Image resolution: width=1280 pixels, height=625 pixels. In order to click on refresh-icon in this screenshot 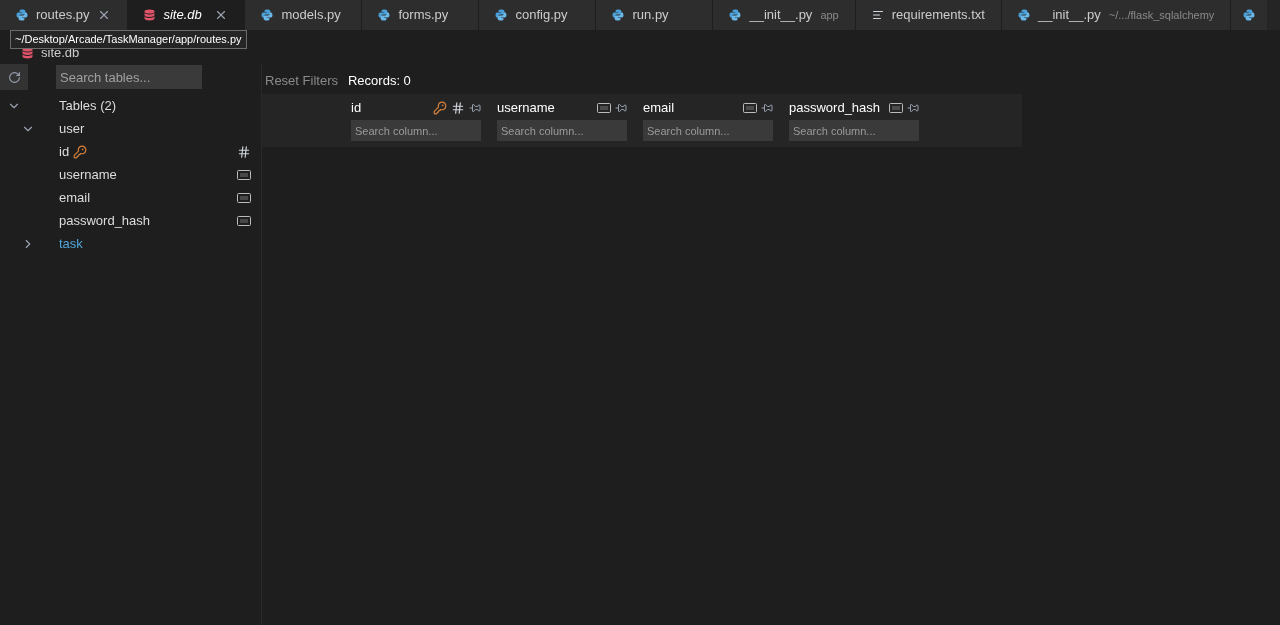, I will do `click(14, 77)`.